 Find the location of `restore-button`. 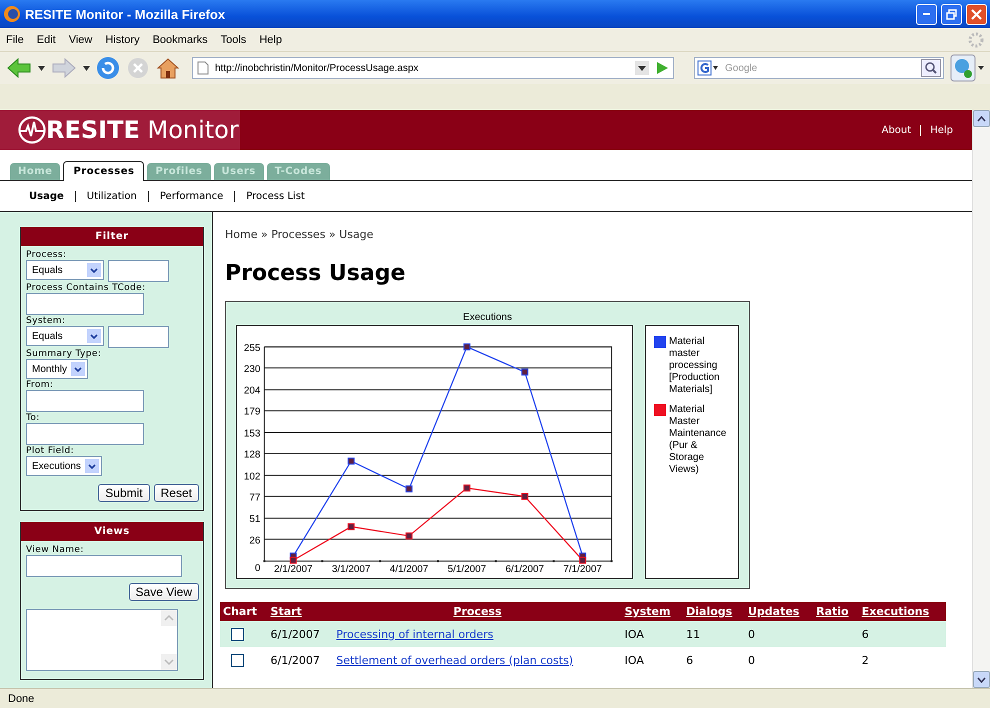

restore-button is located at coordinates (951, 14).